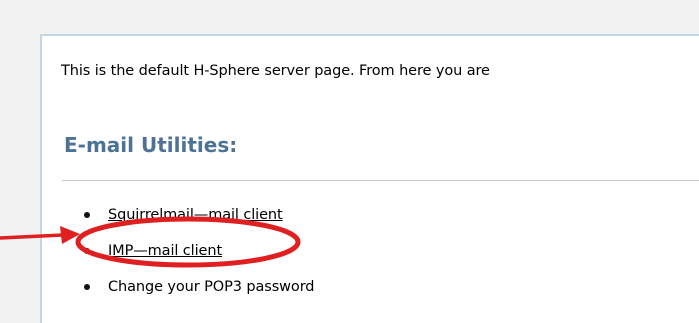 The height and width of the screenshot is (323, 699). What do you see at coordinates (165, 251) in the screenshot?
I see `imp-link: IMP—mail client` at bounding box center [165, 251].